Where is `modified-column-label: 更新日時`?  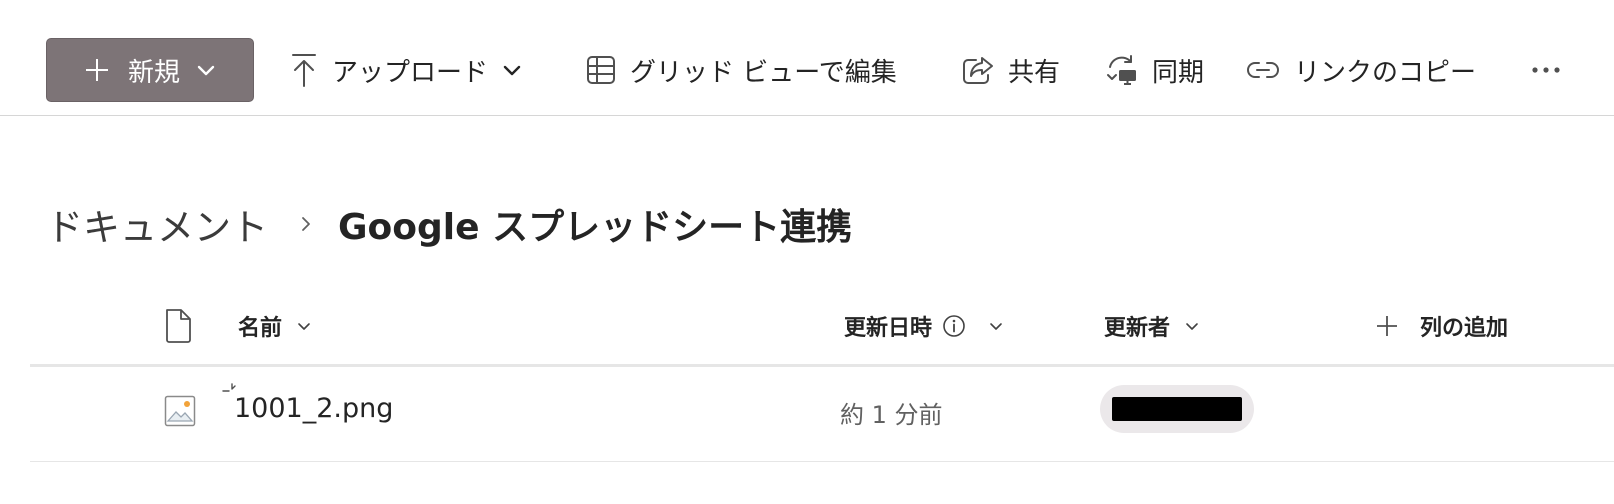
modified-column-label: 更新日時 is located at coordinates (888, 328).